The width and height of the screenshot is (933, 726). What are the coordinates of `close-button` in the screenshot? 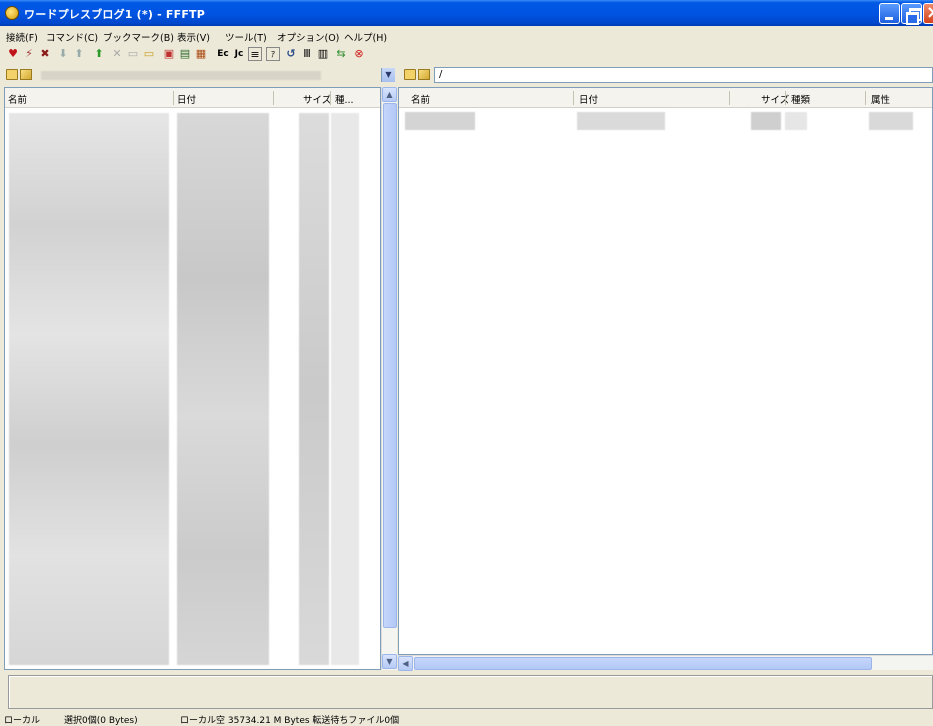 It's located at (928, 13).